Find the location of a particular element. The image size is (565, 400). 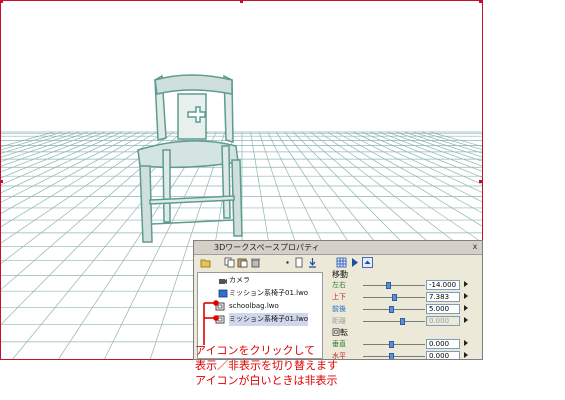

annotation-line-2: 表示／非表示を切り替えます is located at coordinates (266, 365).